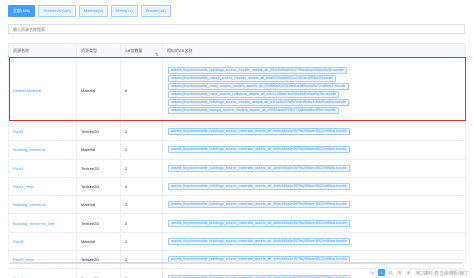 The height and width of the screenshot is (278, 474). Describe the element at coordinates (142, 90) in the screenshot. I see `bundle-count: 6` at that location.